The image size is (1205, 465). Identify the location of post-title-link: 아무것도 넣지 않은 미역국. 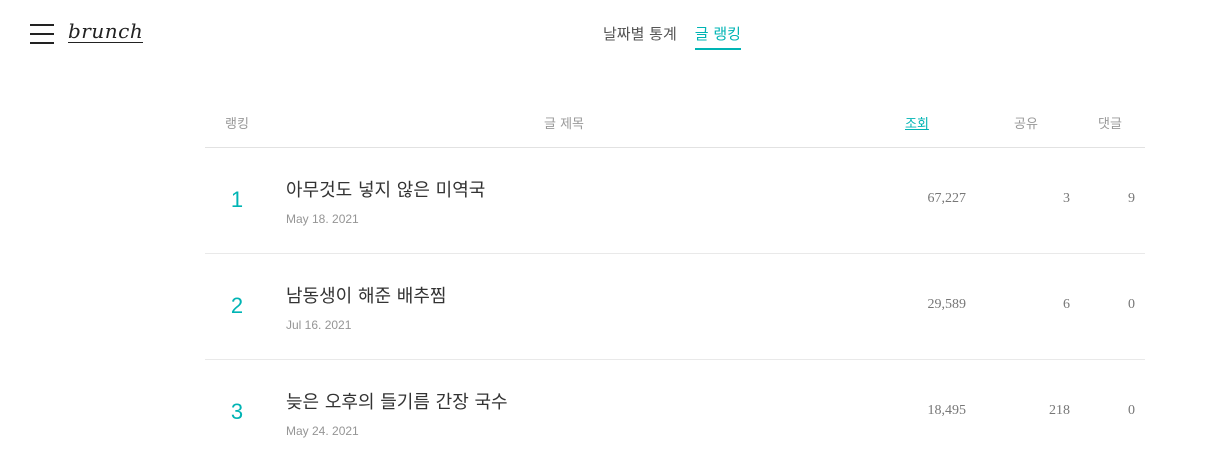
(385, 191).